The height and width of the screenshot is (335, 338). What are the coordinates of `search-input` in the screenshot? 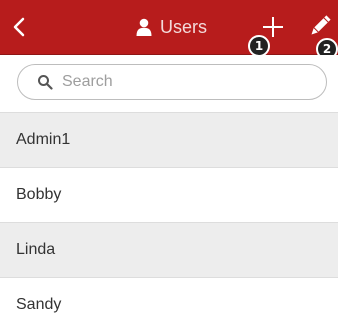 It's located at (187, 82).